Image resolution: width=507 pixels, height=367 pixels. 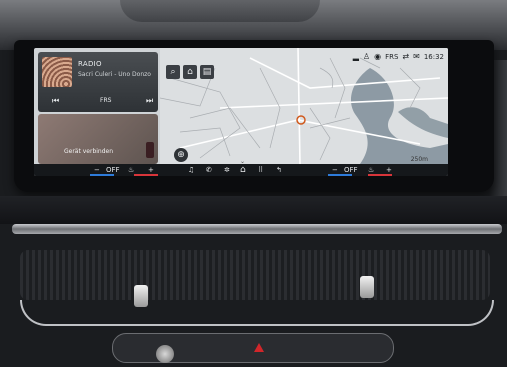 I want to click on radio-track: Sacri Culeri - Uno Donzo, so click(x=114, y=74).